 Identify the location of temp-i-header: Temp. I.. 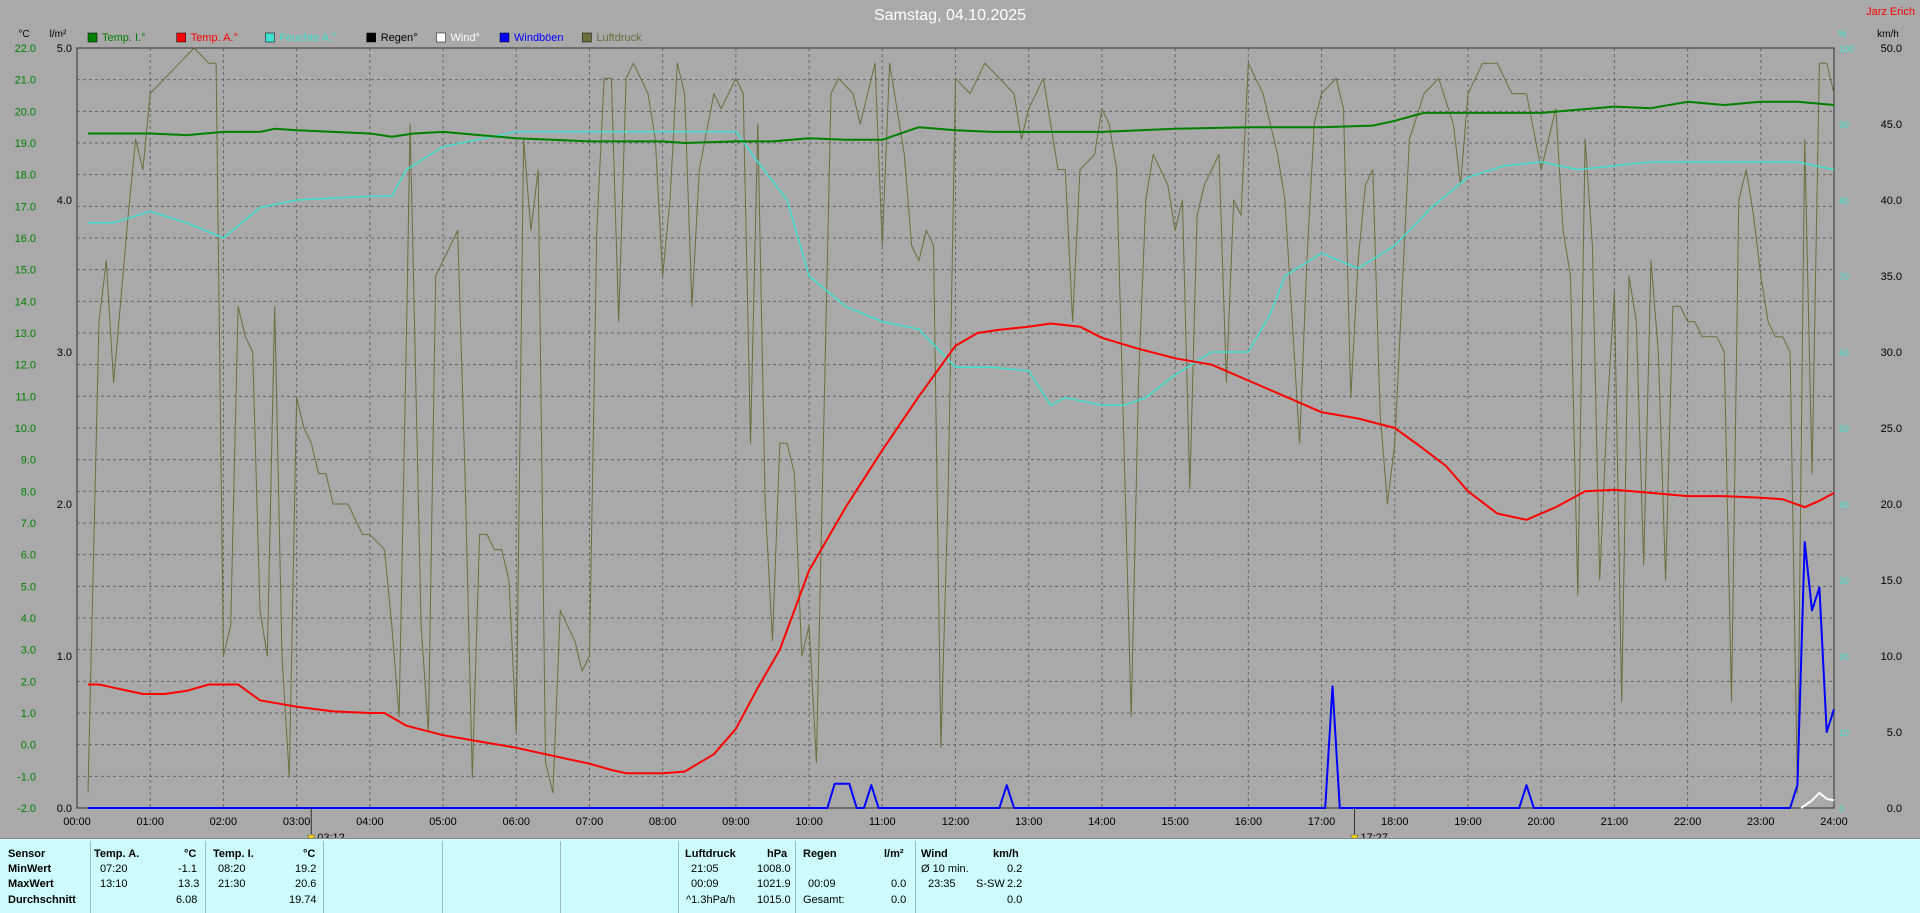
(233, 854).